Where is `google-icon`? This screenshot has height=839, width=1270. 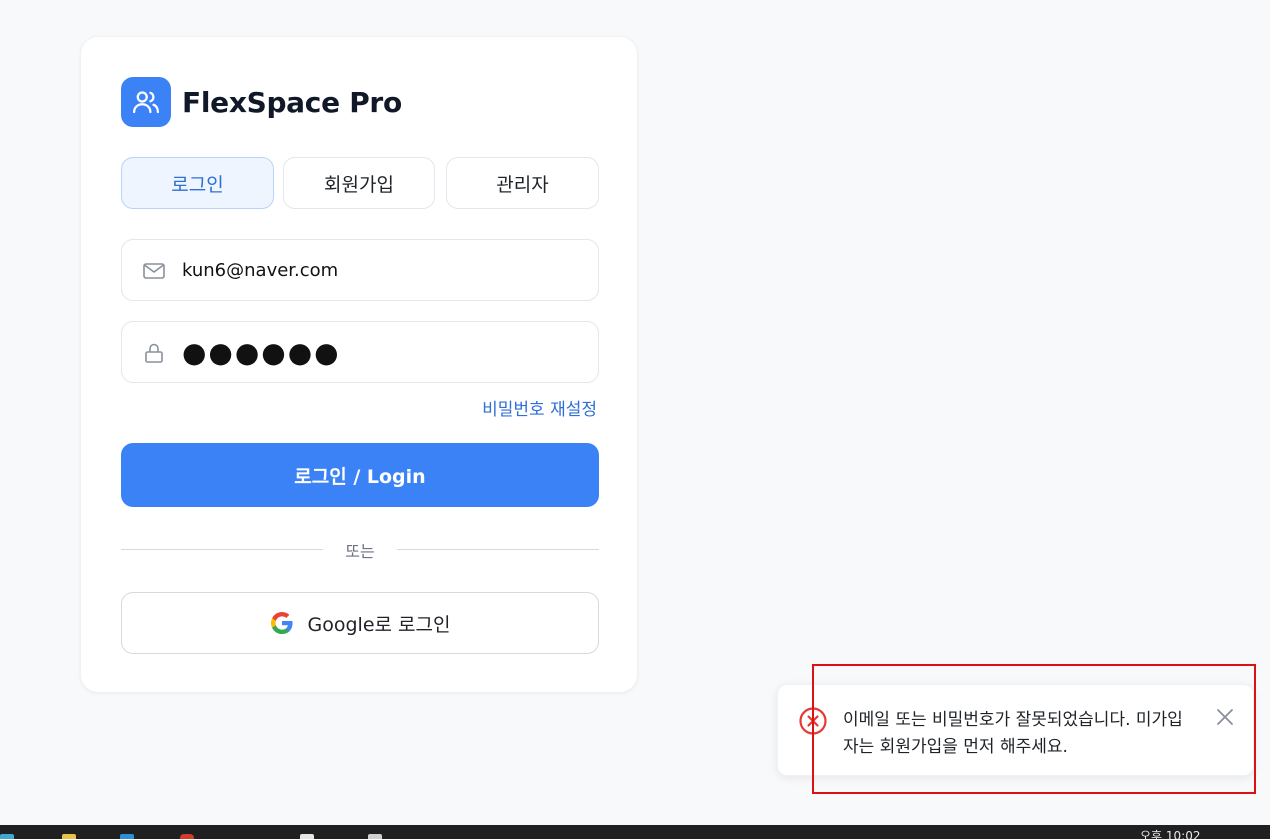
google-icon is located at coordinates (281, 623).